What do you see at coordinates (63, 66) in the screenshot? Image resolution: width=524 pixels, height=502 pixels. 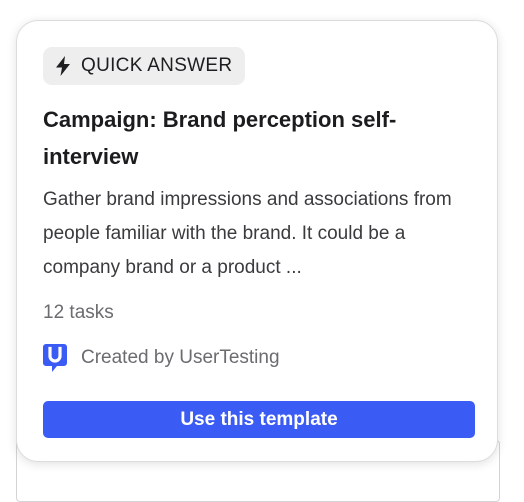 I see `lightning-bolt-icon` at bounding box center [63, 66].